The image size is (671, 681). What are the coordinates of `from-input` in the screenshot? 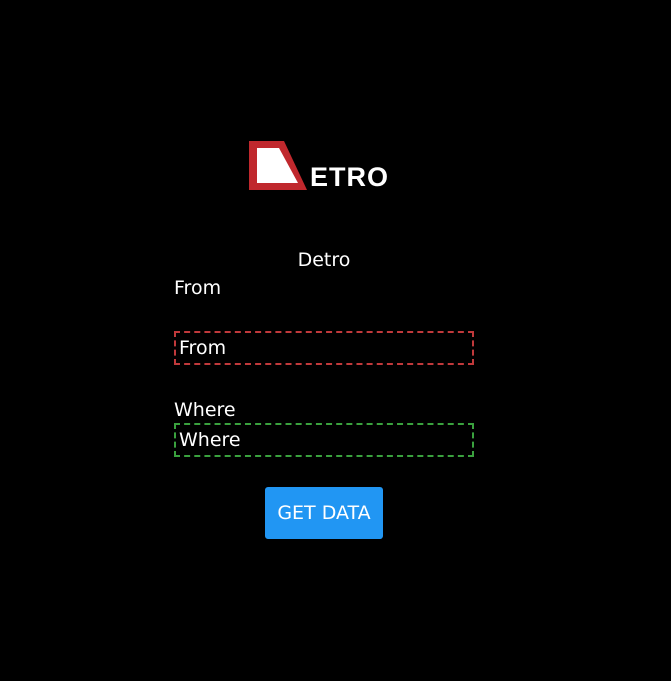 It's located at (324, 348).